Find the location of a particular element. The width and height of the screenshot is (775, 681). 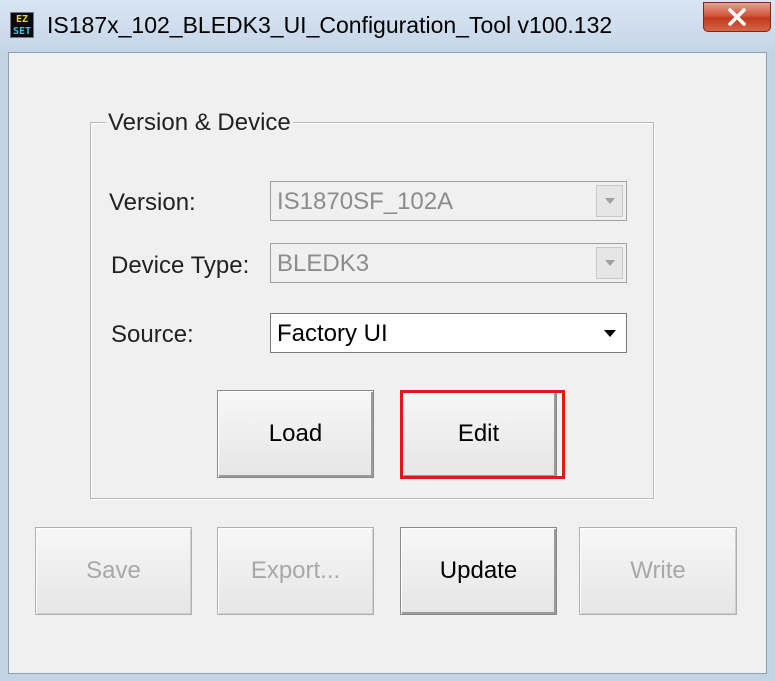

device-type-dropdown-arrow is located at coordinates (609, 263).